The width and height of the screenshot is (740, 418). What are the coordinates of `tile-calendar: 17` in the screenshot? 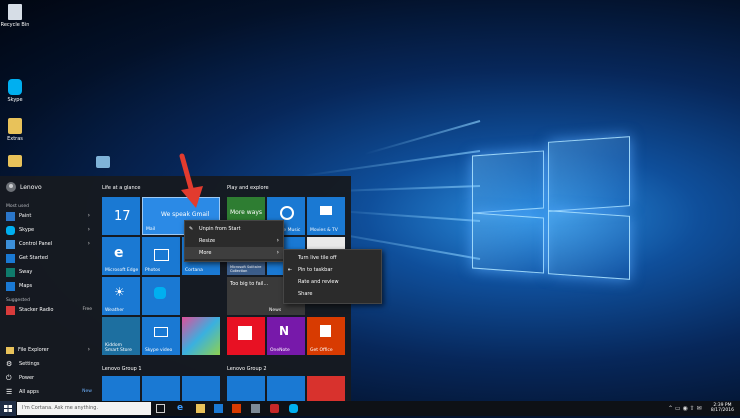 It's located at (121, 216).